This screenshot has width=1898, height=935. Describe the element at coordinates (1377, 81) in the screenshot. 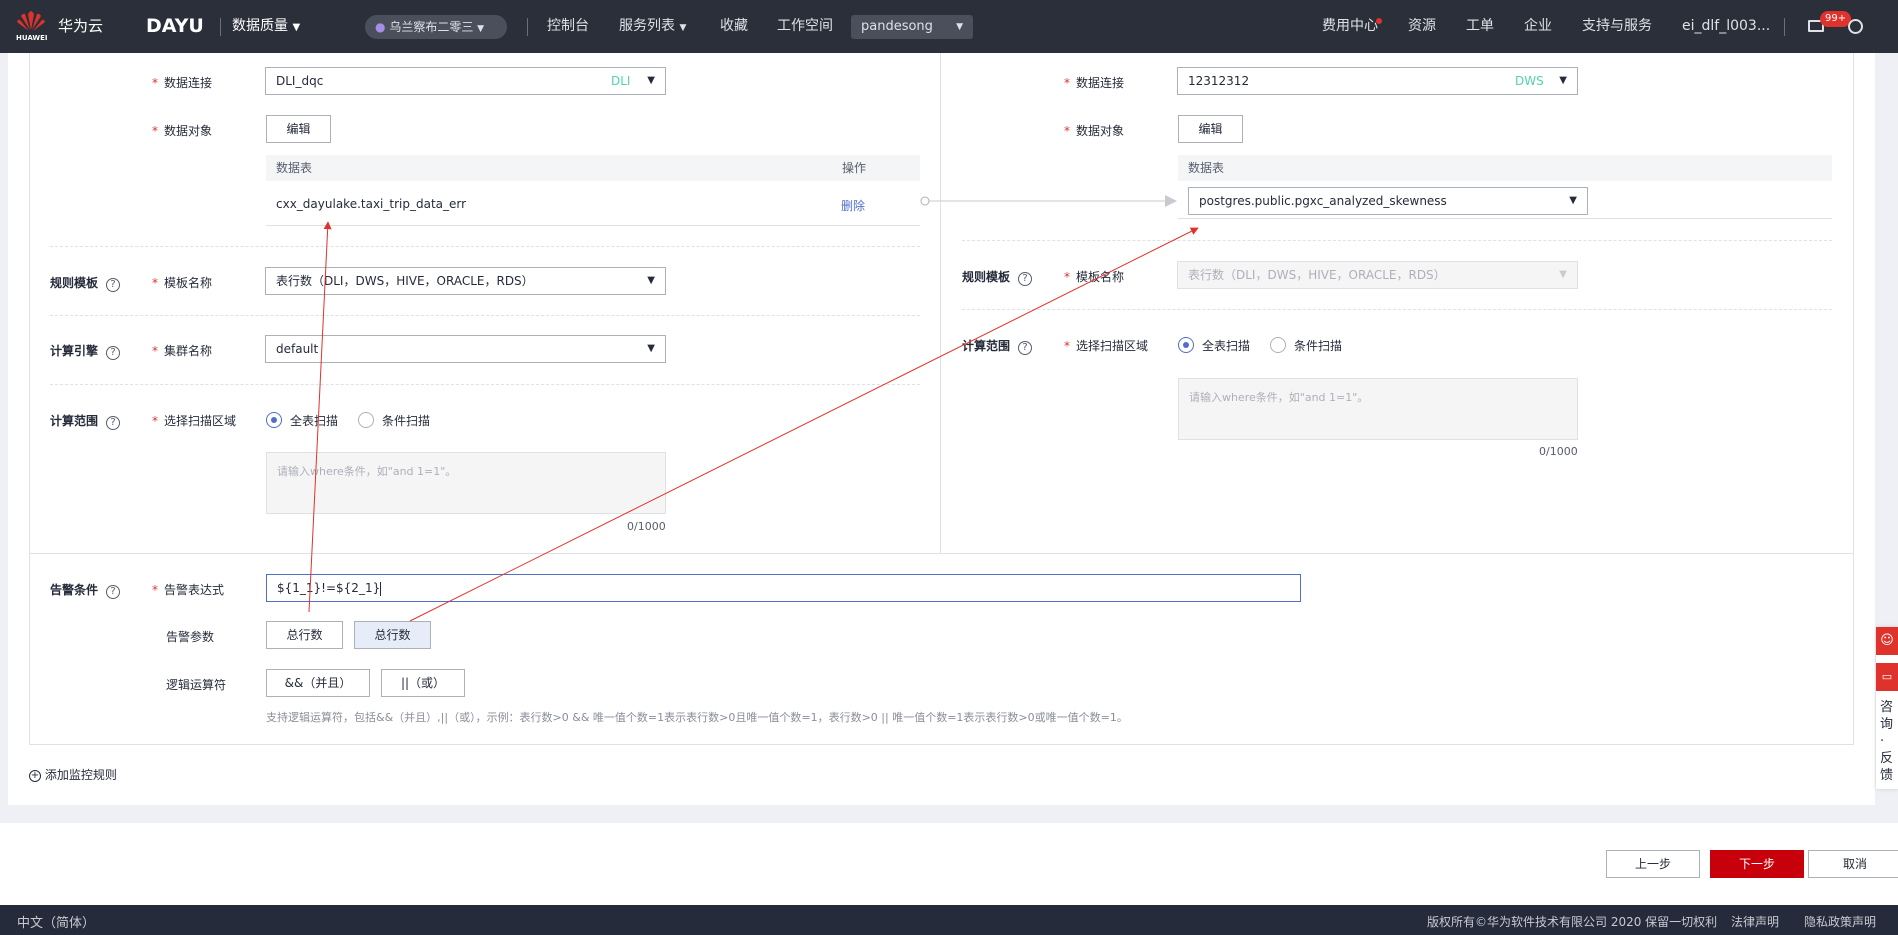

I see `data-connection-select: 12312312 DWS ▼` at that location.